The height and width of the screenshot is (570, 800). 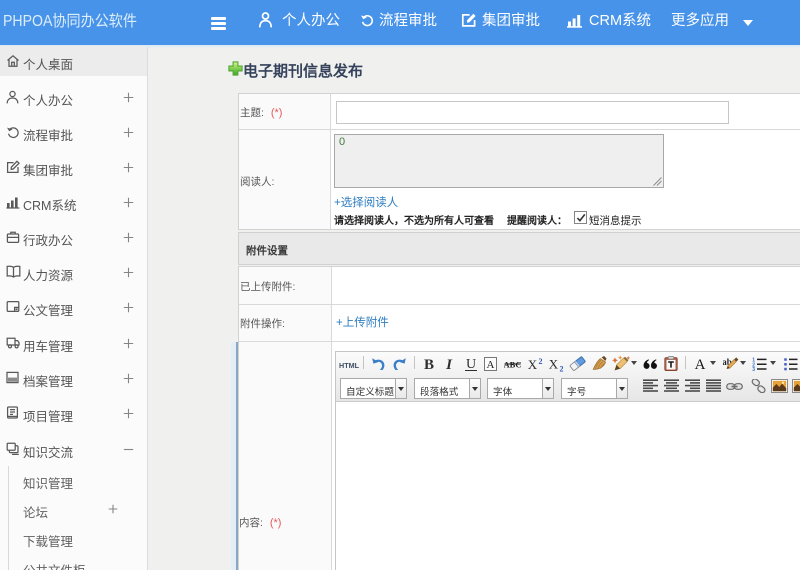 What do you see at coordinates (753, 369) in the screenshot?
I see `svg-text: 3` at bounding box center [753, 369].